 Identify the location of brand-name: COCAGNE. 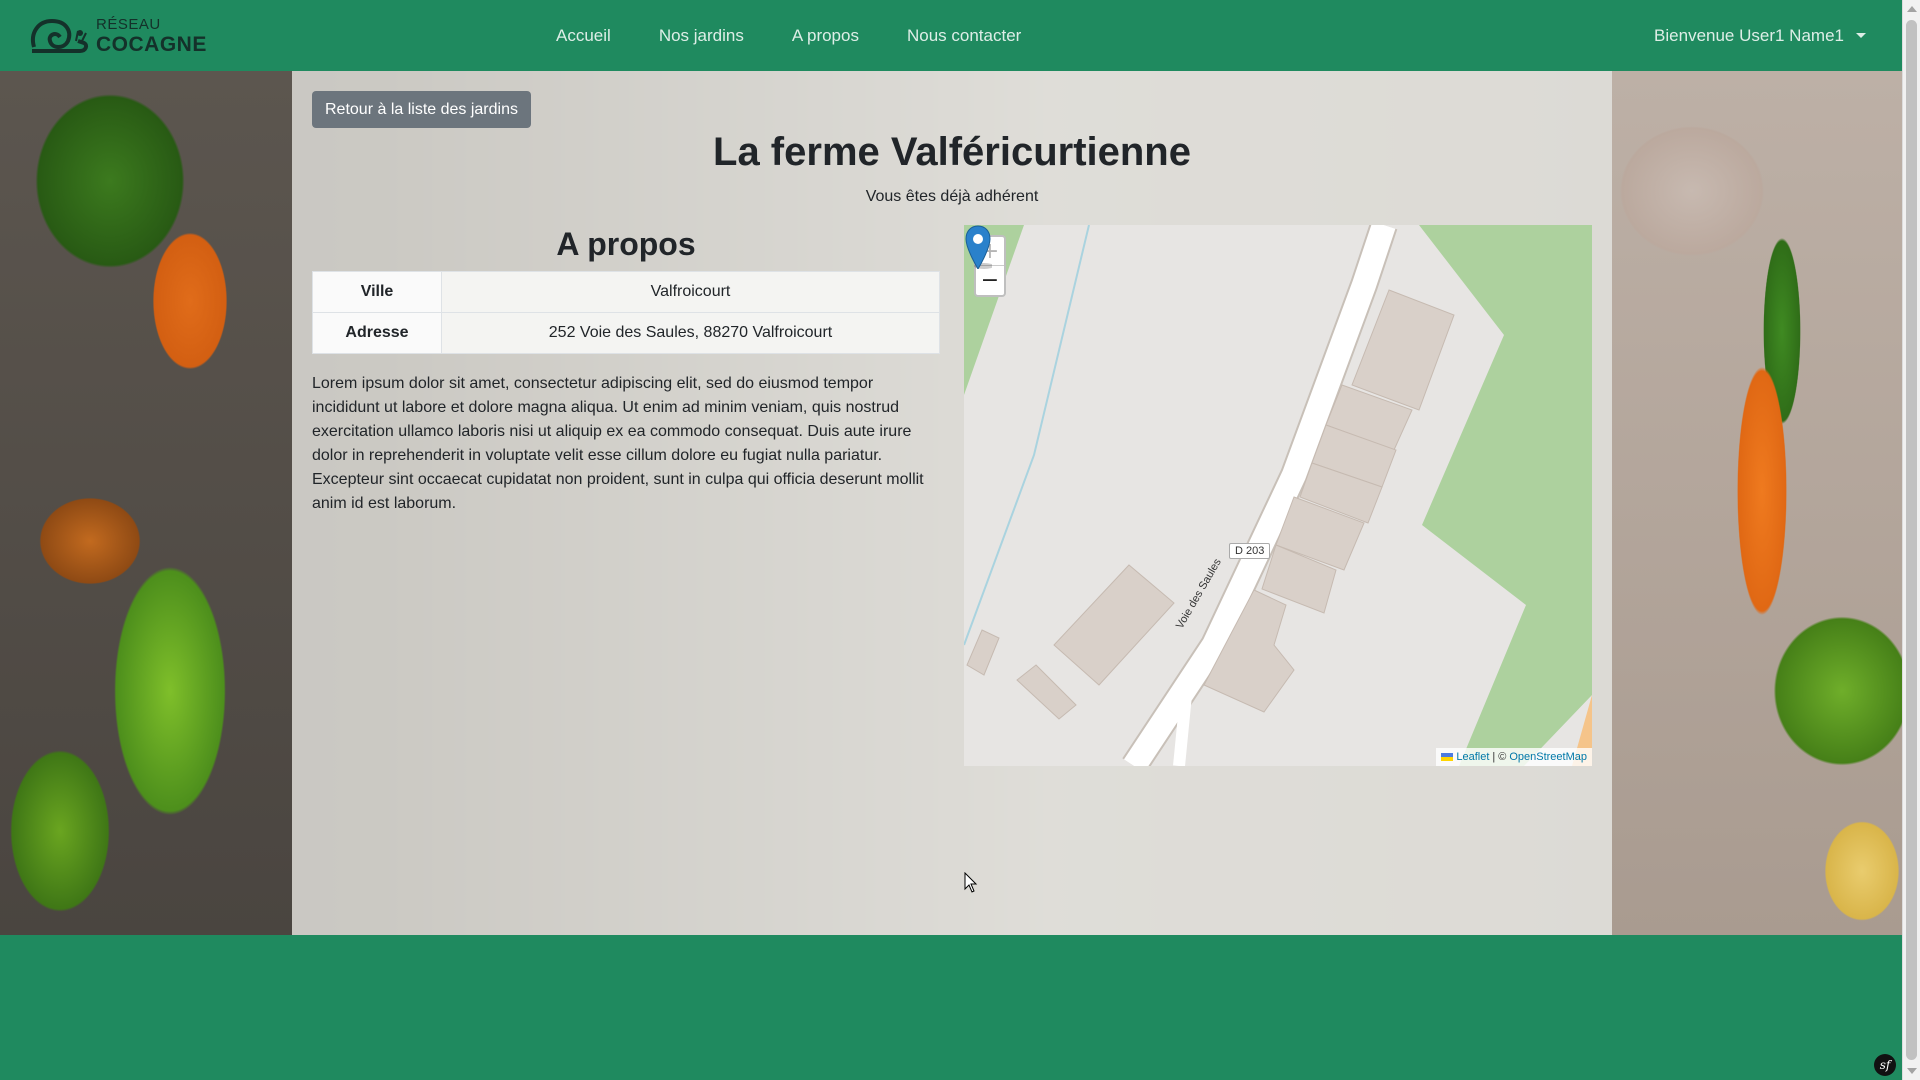
(151, 44).